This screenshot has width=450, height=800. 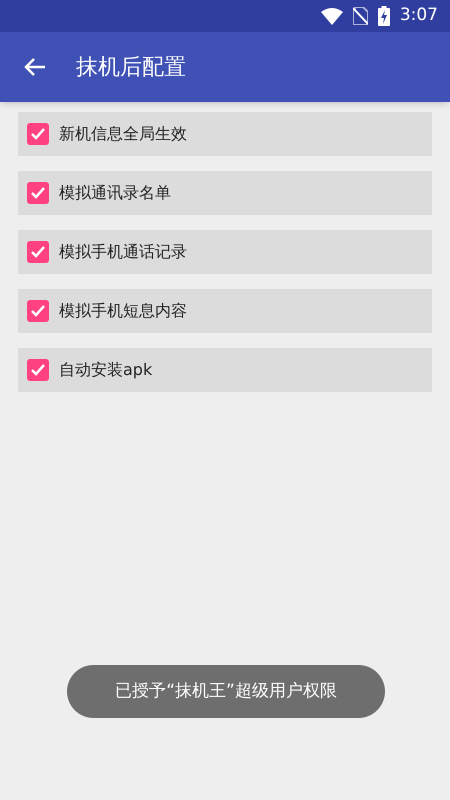 What do you see at coordinates (123, 134) in the screenshot?
I see `option-label: 新机信息全局生效` at bounding box center [123, 134].